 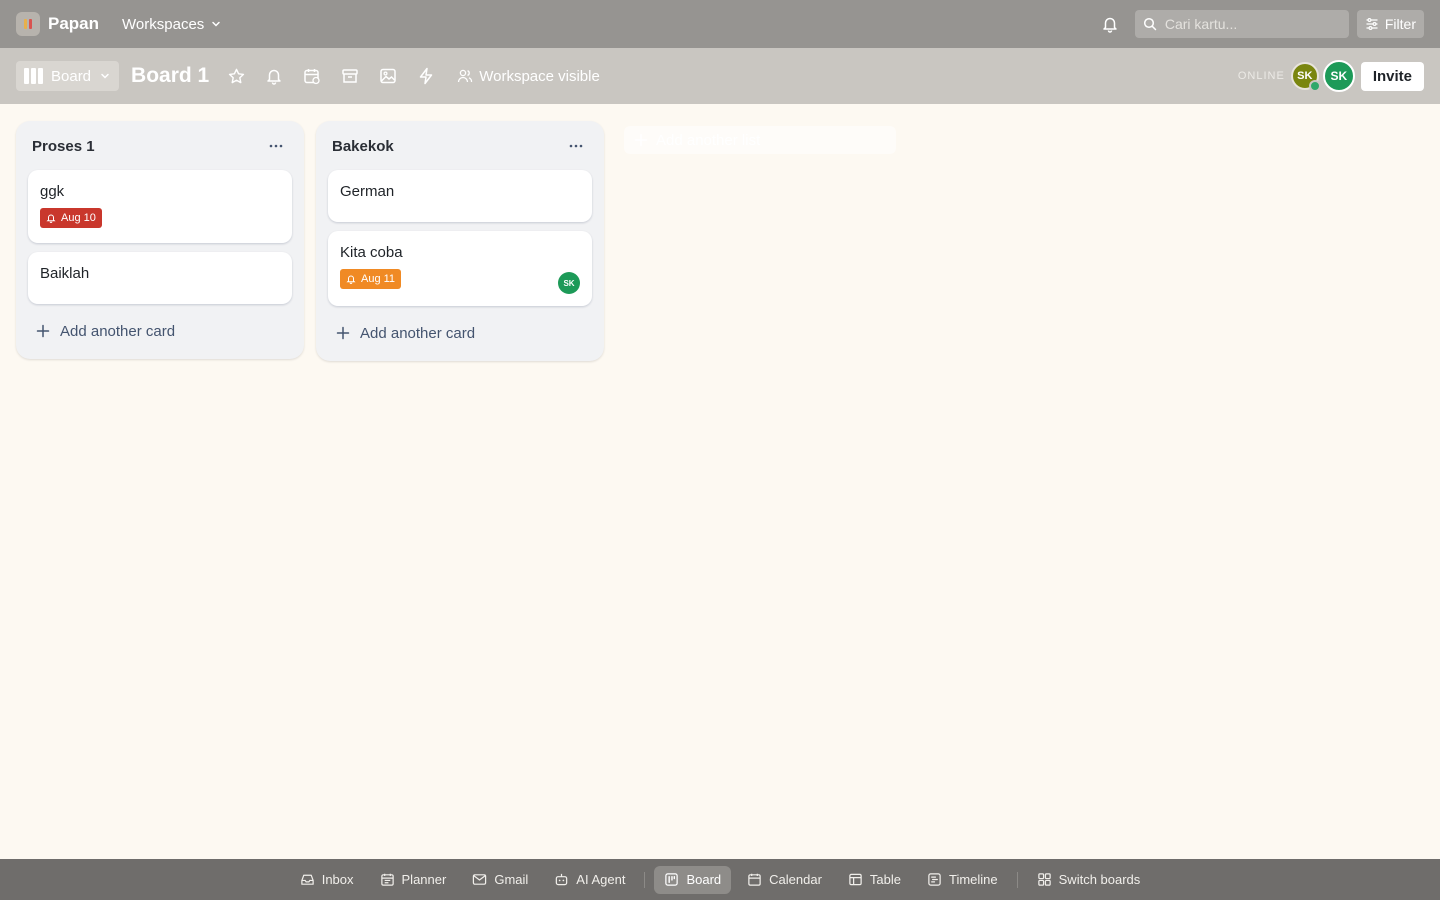 I want to click on nav-inbox: Inbox, so click(x=327, y=880).